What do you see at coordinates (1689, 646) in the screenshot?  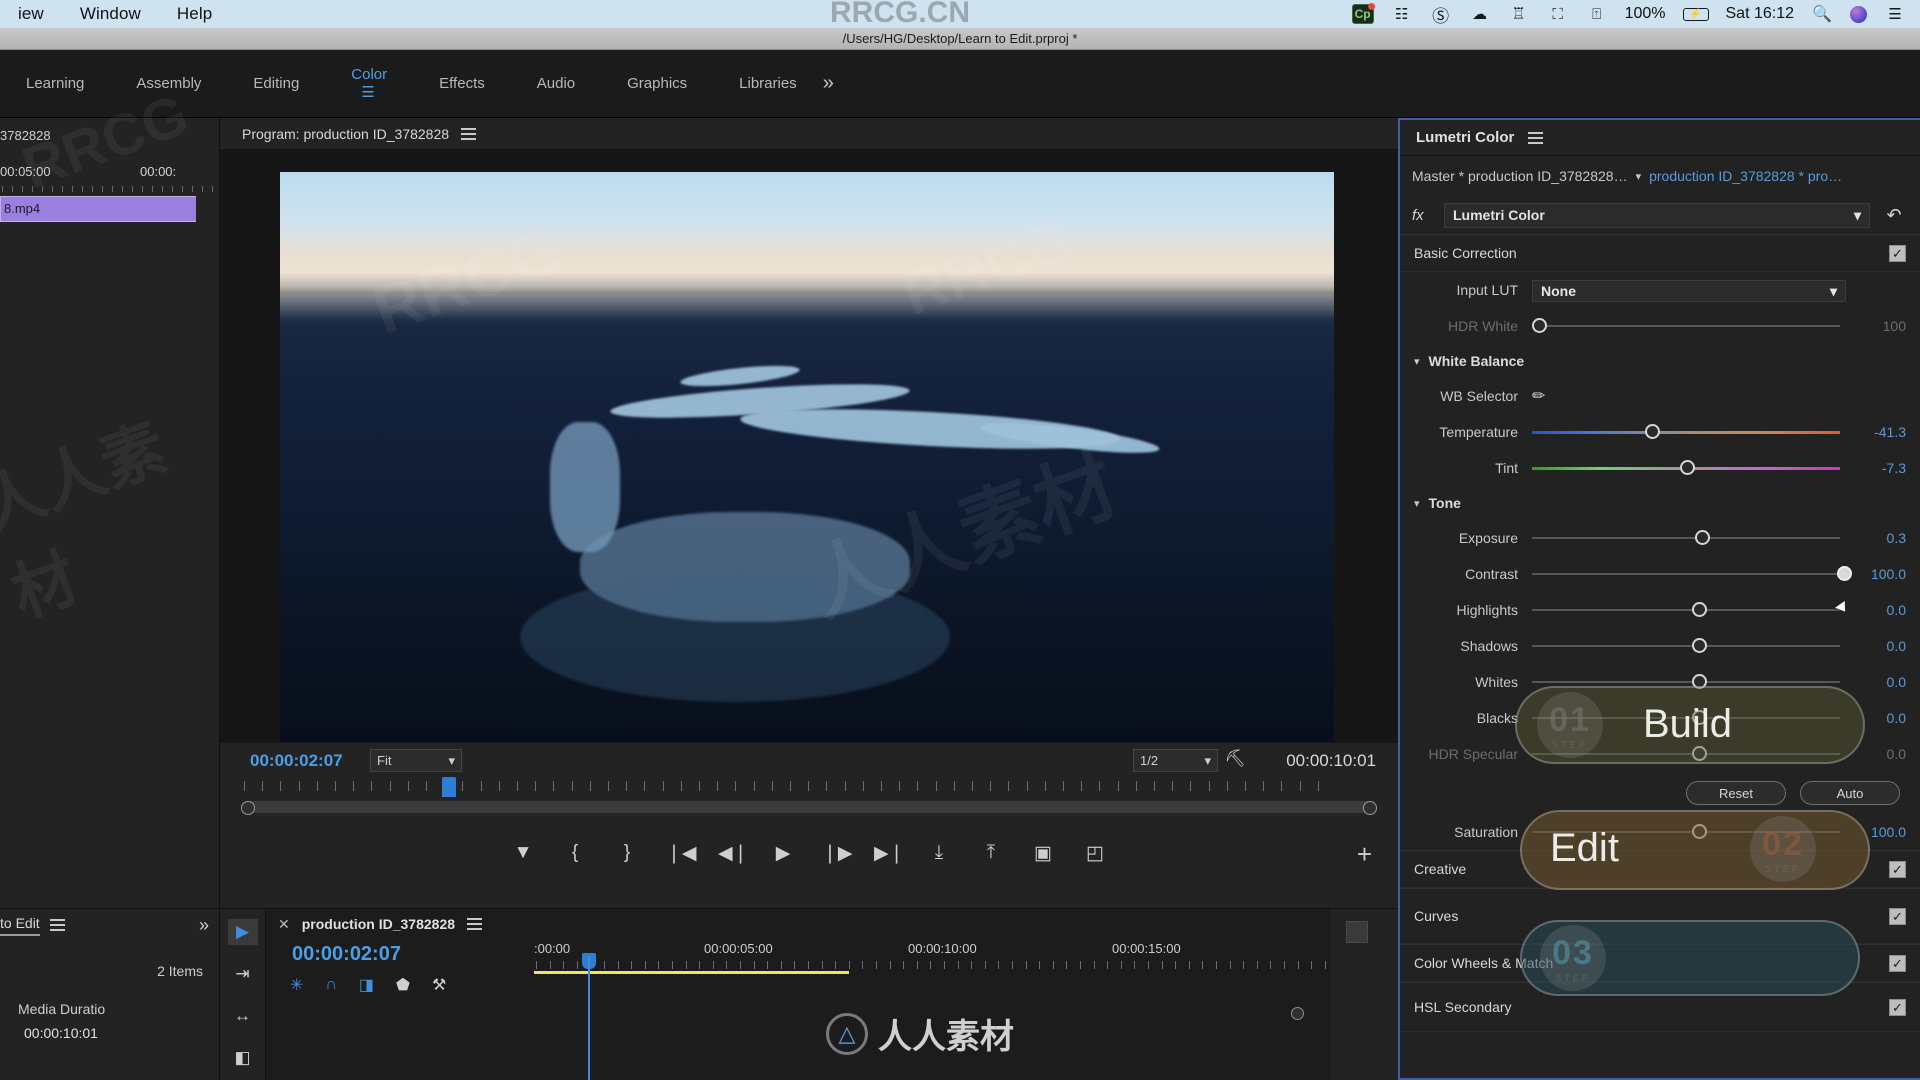 I see `shadows-slider` at bounding box center [1689, 646].